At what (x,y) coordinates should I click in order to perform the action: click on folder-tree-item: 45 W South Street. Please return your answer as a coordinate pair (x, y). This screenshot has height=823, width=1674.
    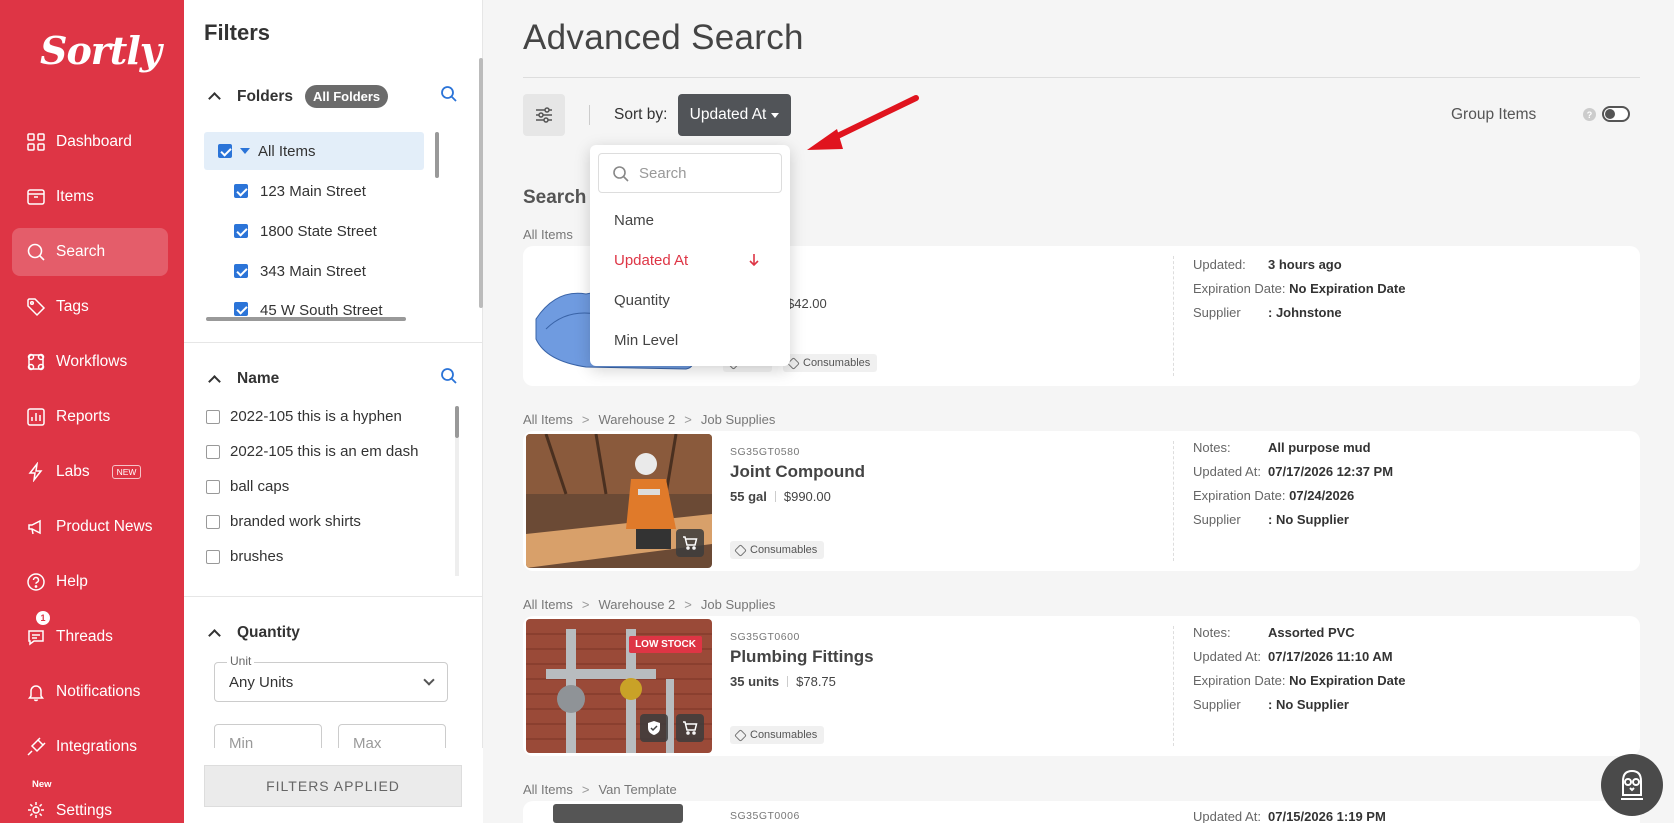
    Looking at the image, I should click on (314, 305).